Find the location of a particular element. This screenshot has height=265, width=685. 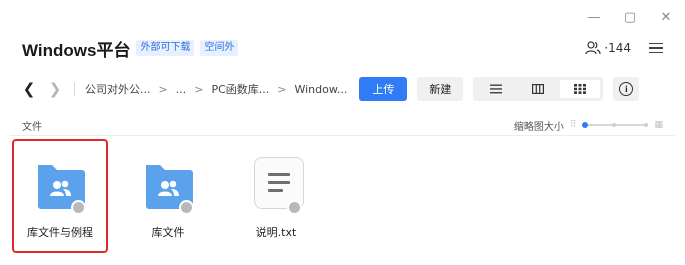

list-header: 文件 缩略图大小 ⠿ ▦ is located at coordinates (342, 125).